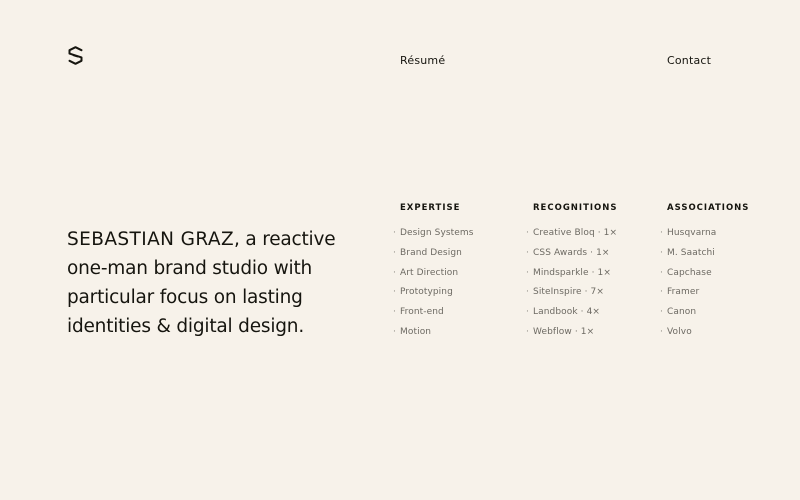 Image resolution: width=800 pixels, height=500 pixels. What do you see at coordinates (572, 312) in the screenshot?
I see `list-item: · Landbook · 4×` at bounding box center [572, 312].